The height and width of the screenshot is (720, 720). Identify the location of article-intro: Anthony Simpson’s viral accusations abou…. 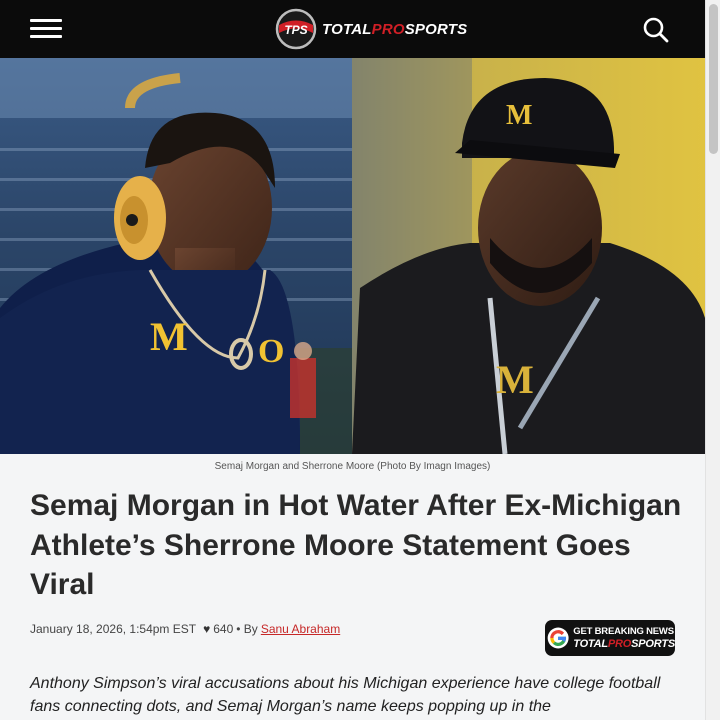
(345, 695).